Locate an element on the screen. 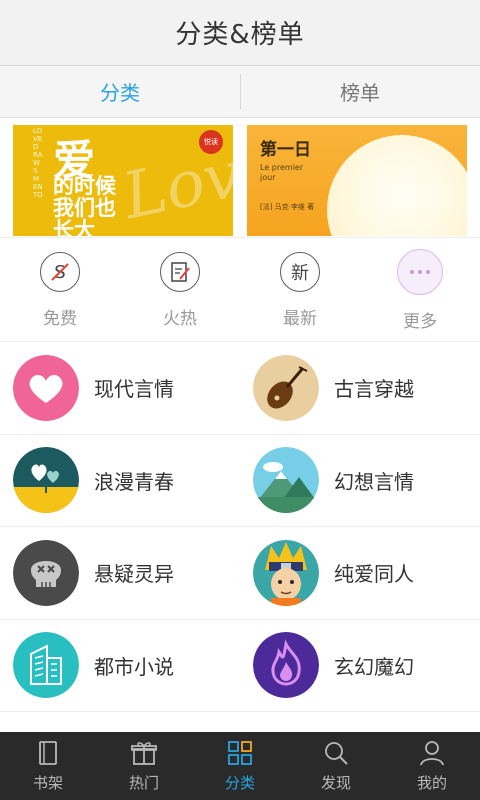  nav-popular: 热门 is located at coordinates (144, 766).